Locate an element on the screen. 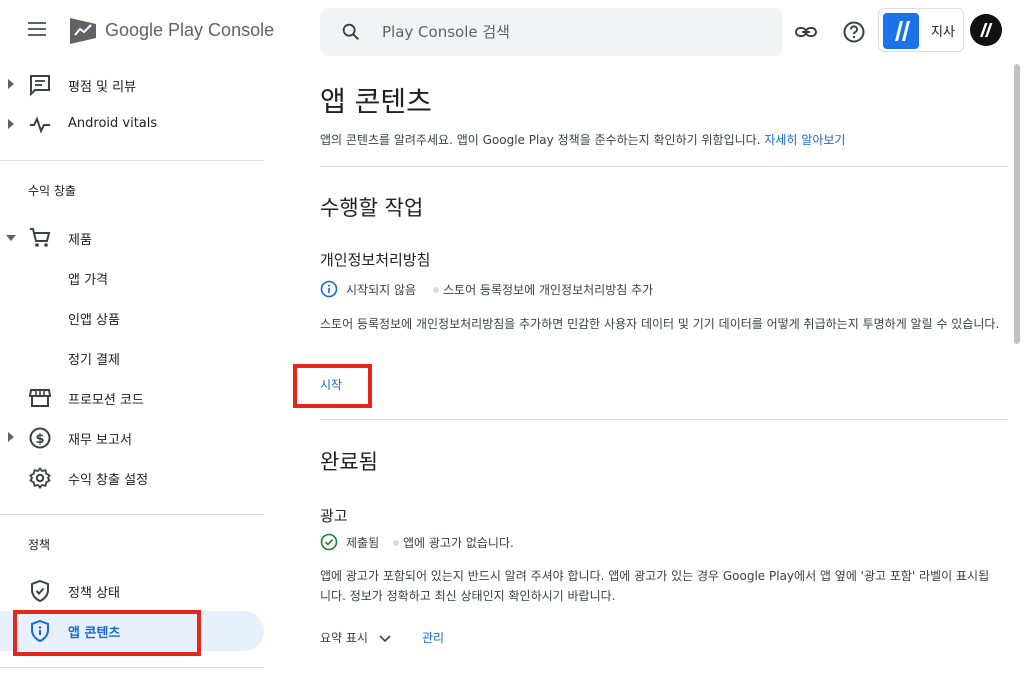 Image resolution: width=1024 pixels, height=680 pixels. manage-button: 관리 is located at coordinates (433, 637).